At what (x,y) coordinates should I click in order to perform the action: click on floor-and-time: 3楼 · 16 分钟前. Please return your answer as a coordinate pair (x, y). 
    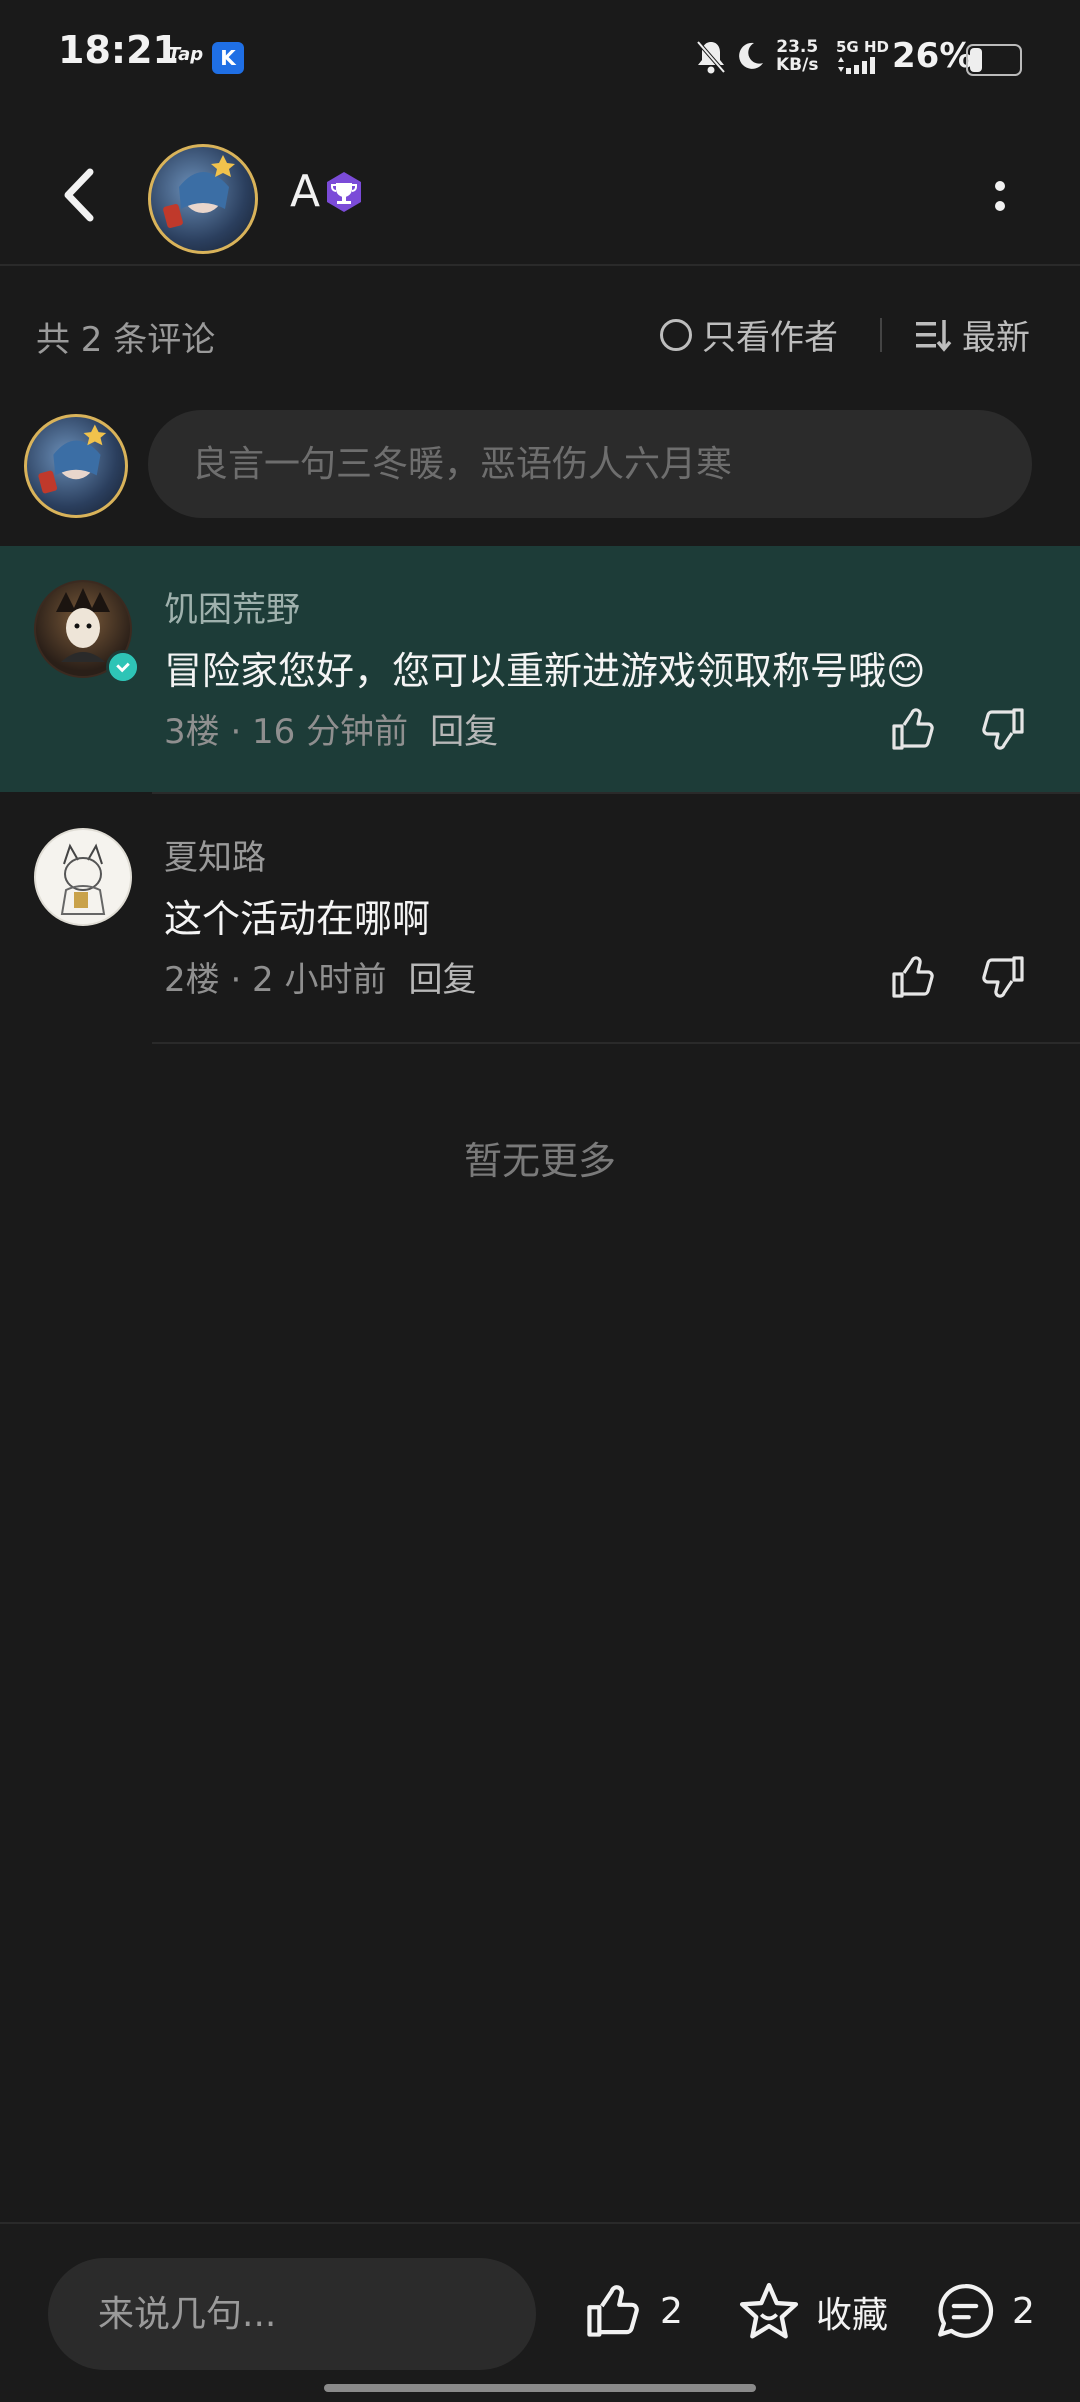
    Looking at the image, I should click on (286, 732).